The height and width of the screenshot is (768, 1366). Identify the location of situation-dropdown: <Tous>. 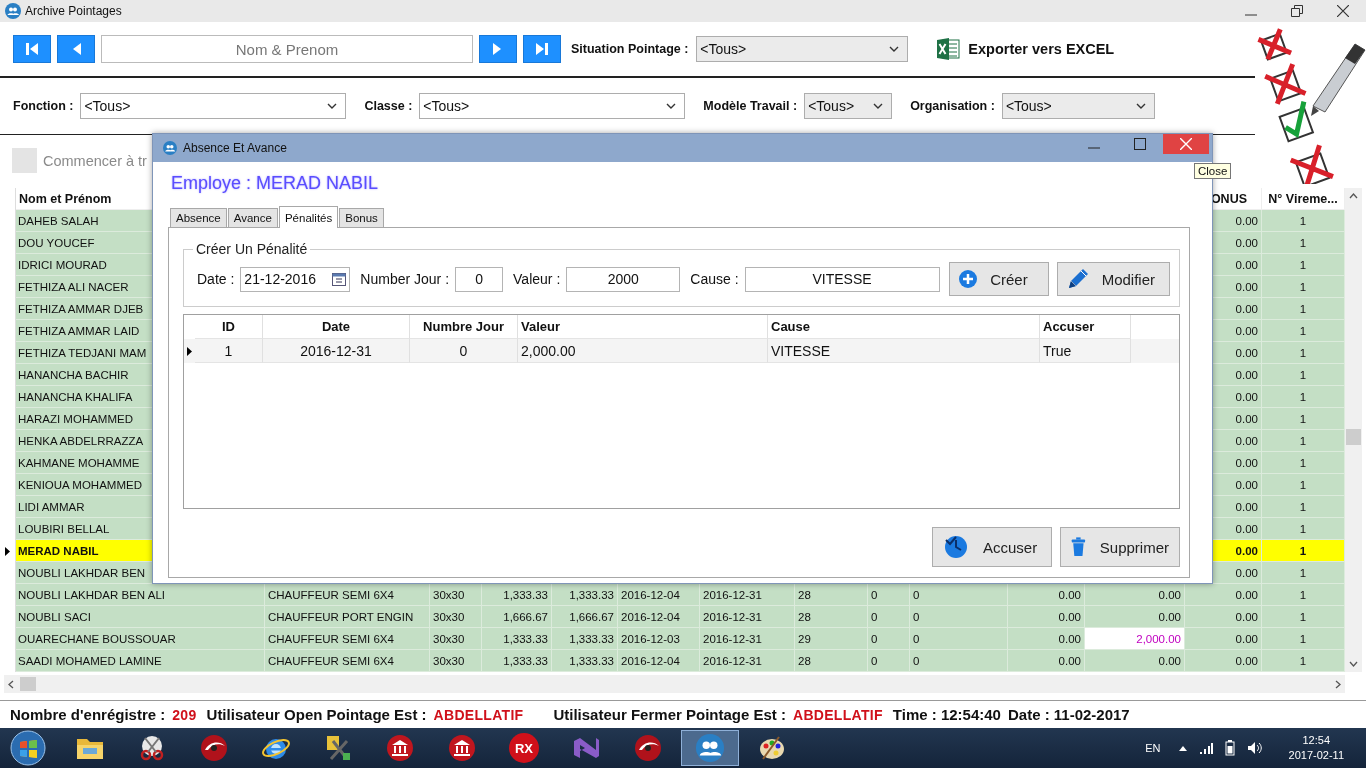
(802, 49).